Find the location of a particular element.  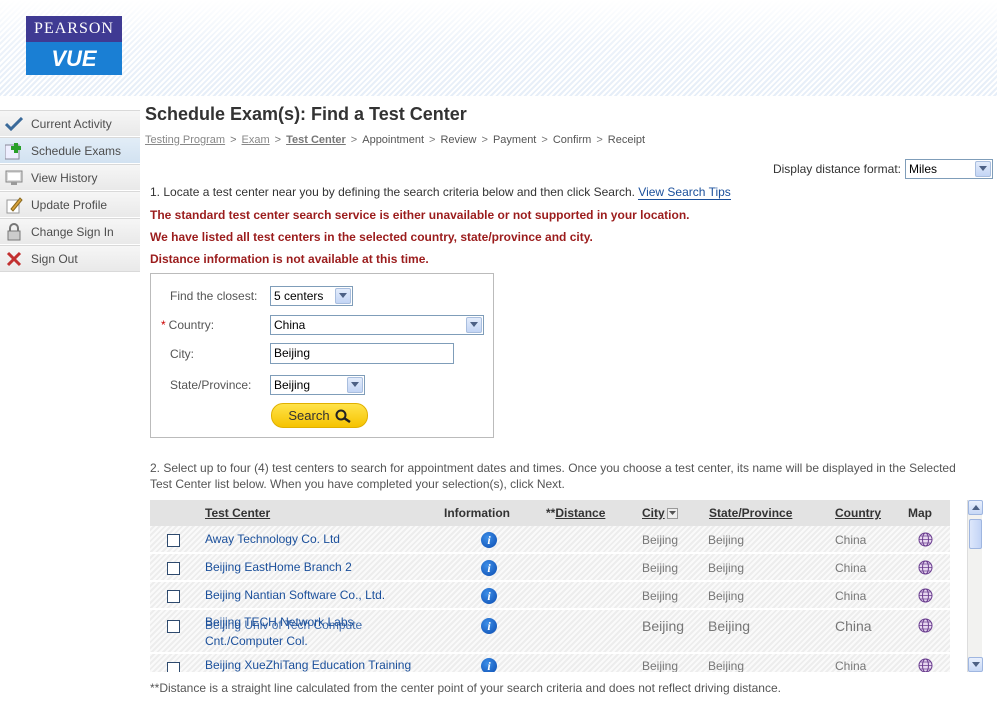

country-select: China is located at coordinates (377, 325).